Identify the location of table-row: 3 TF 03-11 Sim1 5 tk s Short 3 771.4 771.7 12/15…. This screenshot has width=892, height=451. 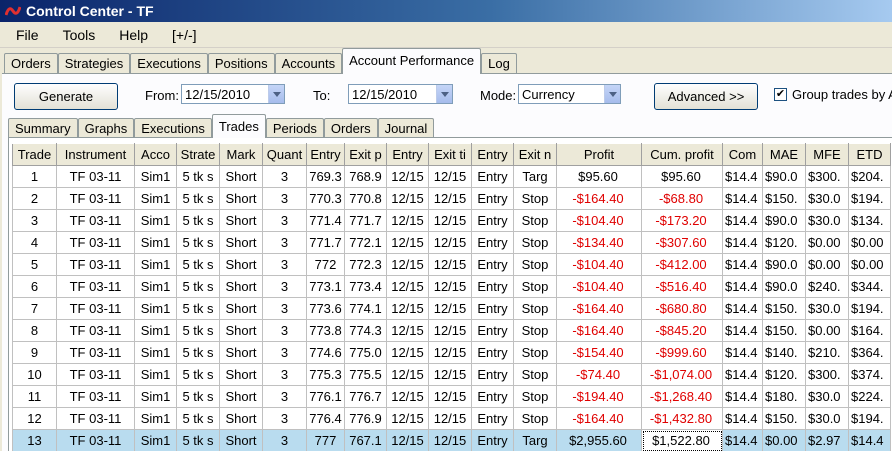
(451, 220).